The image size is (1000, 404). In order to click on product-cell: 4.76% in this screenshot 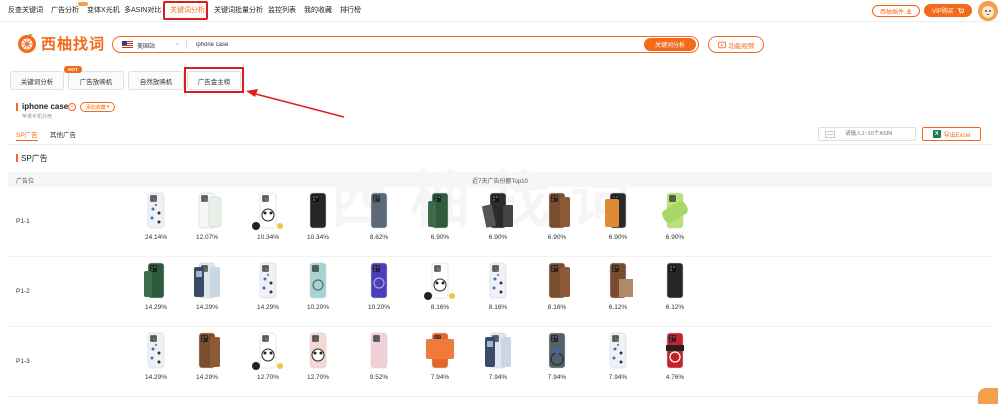, I will do `click(675, 356)`.